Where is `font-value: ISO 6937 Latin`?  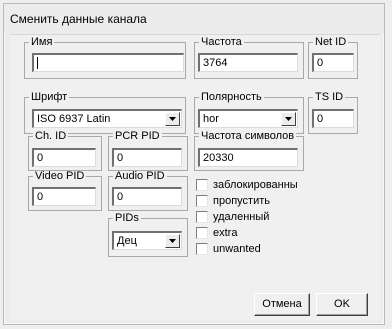 font-value: ISO 6937 Latin is located at coordinates (74, 119).